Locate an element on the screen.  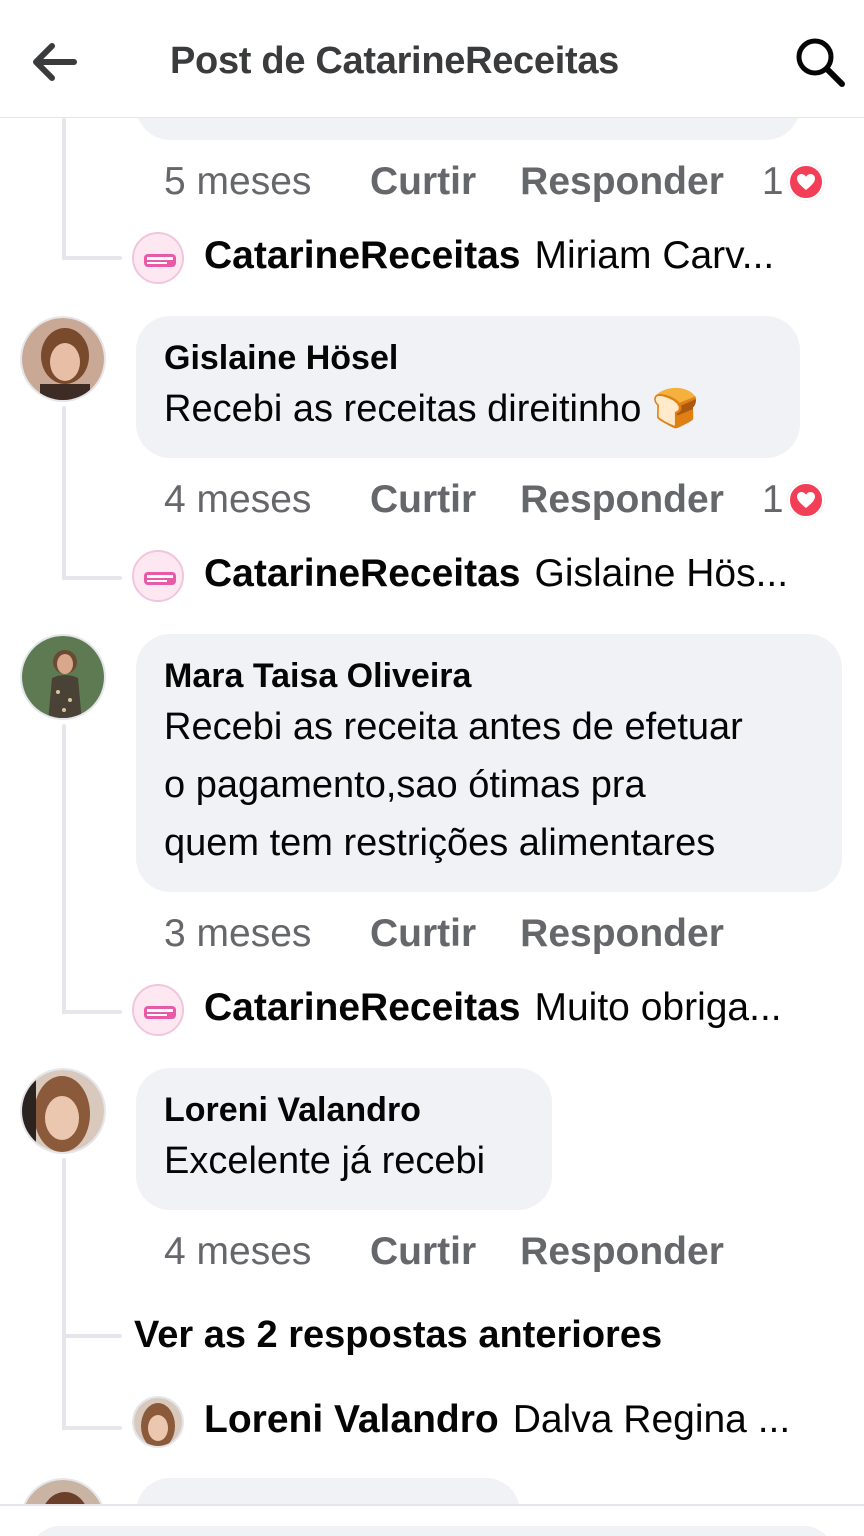
comment-meta: 4 meses Curtir Responder 1 is located at coordinates (494, 500).